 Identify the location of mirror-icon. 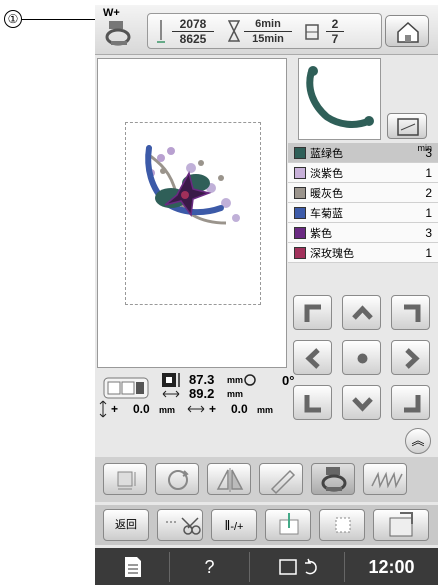
(230, 480).